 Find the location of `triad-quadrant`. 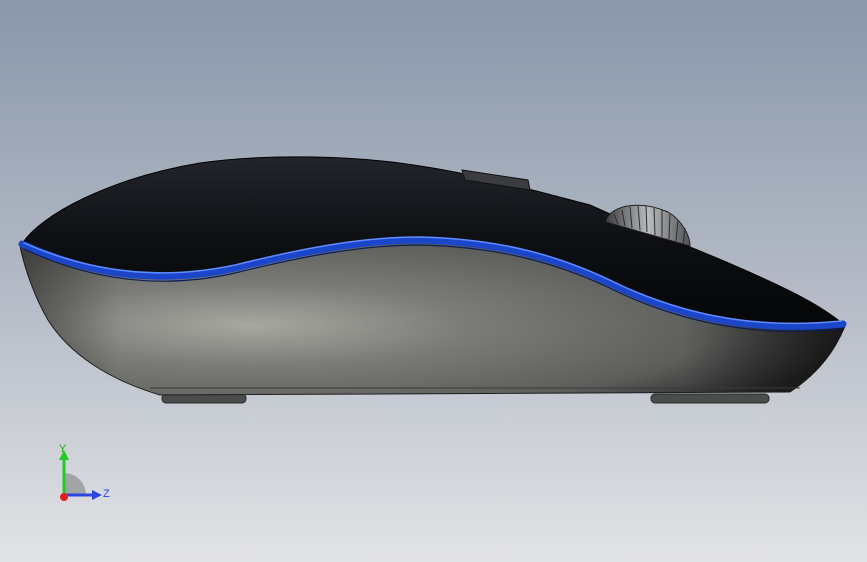

triad-quadrant is located at coordinates (75, 484).